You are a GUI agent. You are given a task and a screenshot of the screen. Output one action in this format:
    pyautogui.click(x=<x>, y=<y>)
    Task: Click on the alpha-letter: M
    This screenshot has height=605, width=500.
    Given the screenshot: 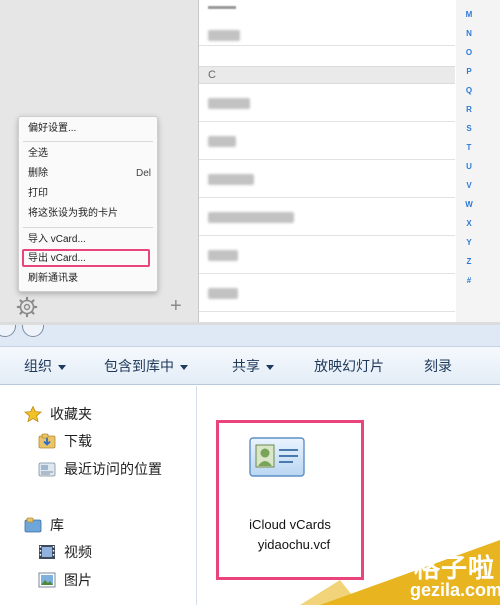 What is the action you would take?
    pyautogui.click(x=469, y=14)
    